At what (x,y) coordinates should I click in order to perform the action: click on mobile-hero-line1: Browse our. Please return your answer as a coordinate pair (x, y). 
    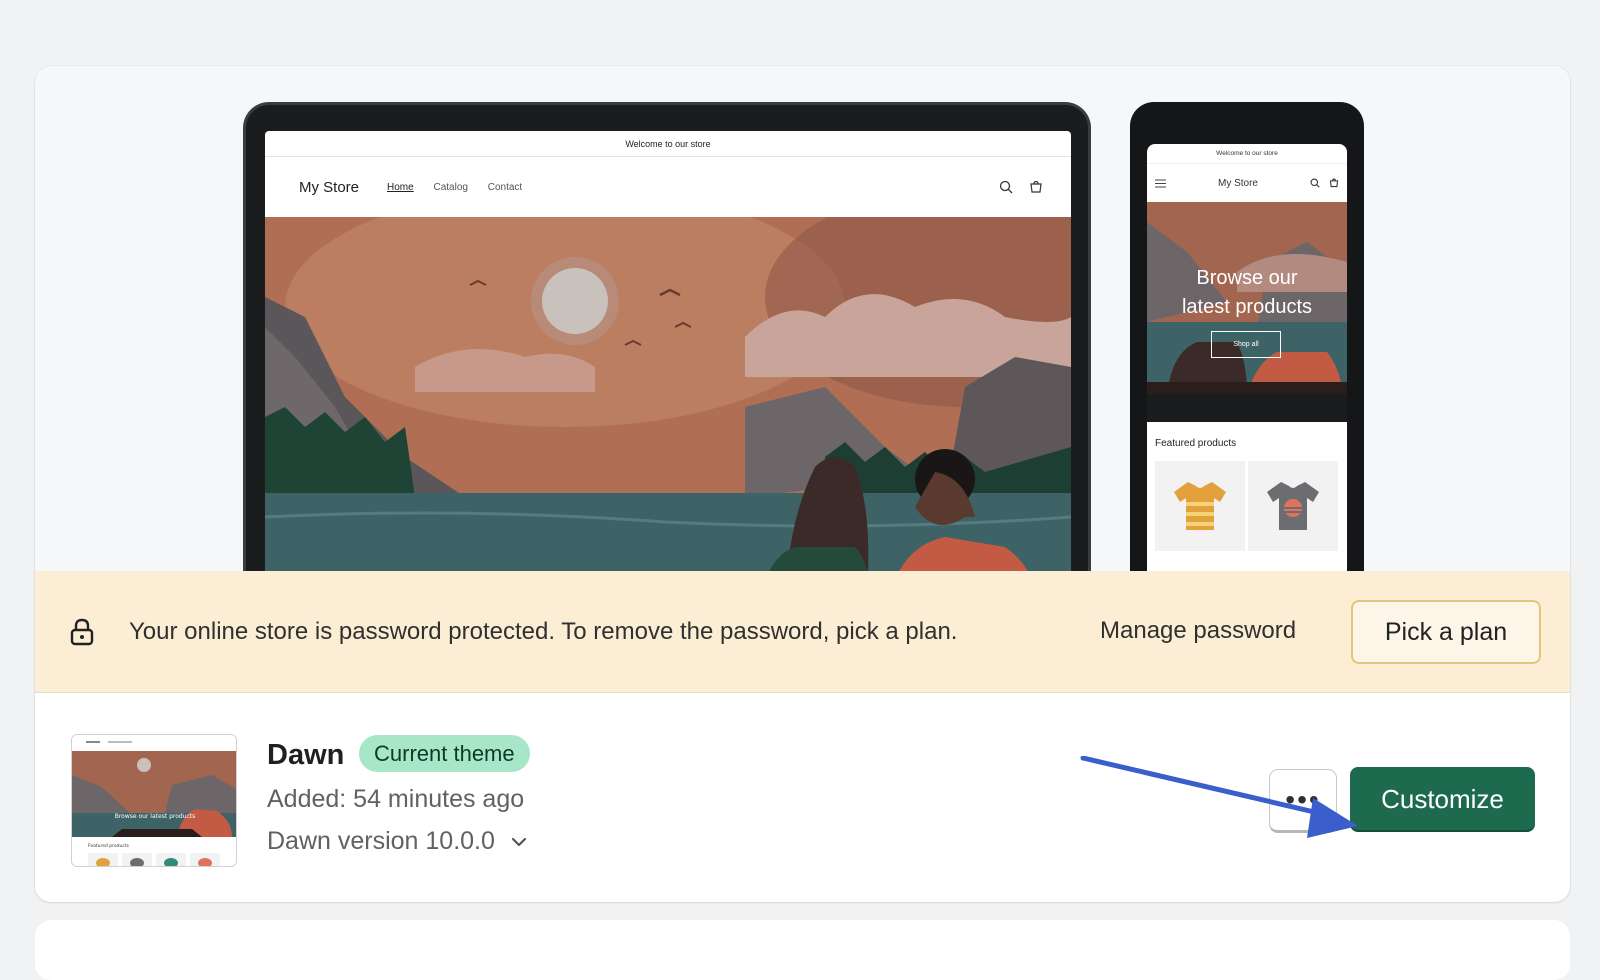
    Looking at the image, I should click on (1247, 278).